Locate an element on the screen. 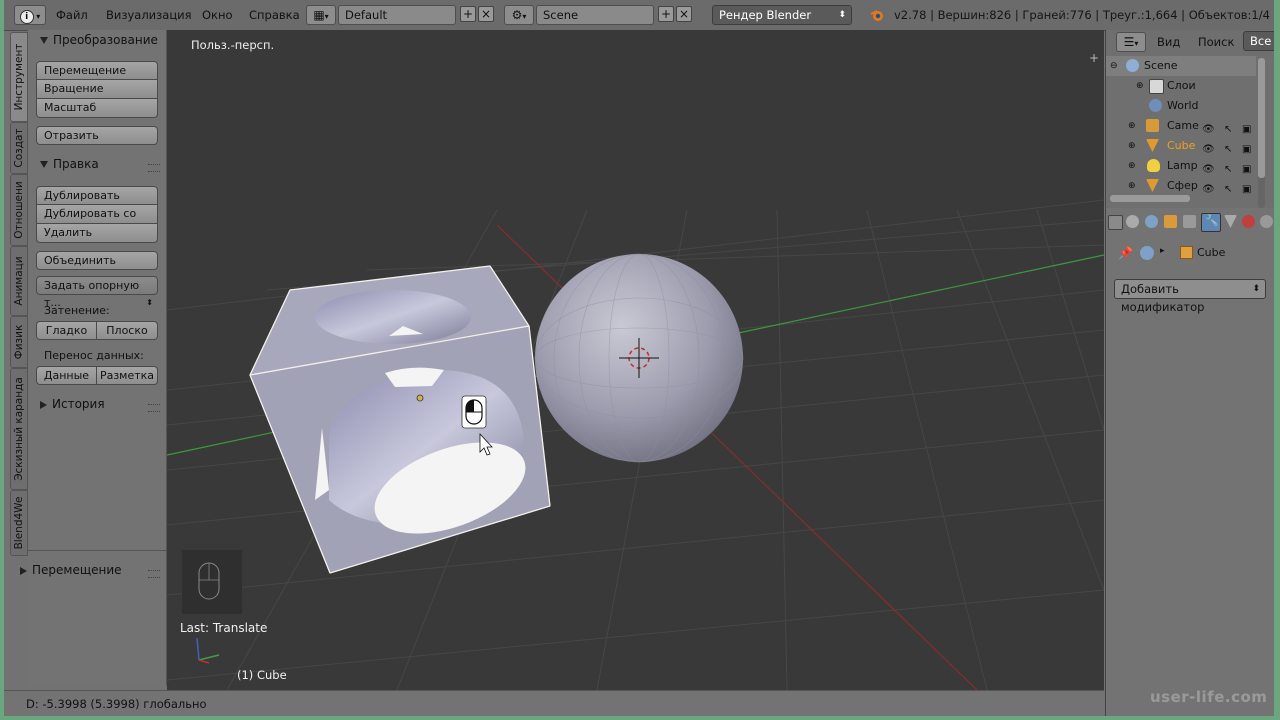  outliner-item-world: World is located at coordinates (1181, 106).